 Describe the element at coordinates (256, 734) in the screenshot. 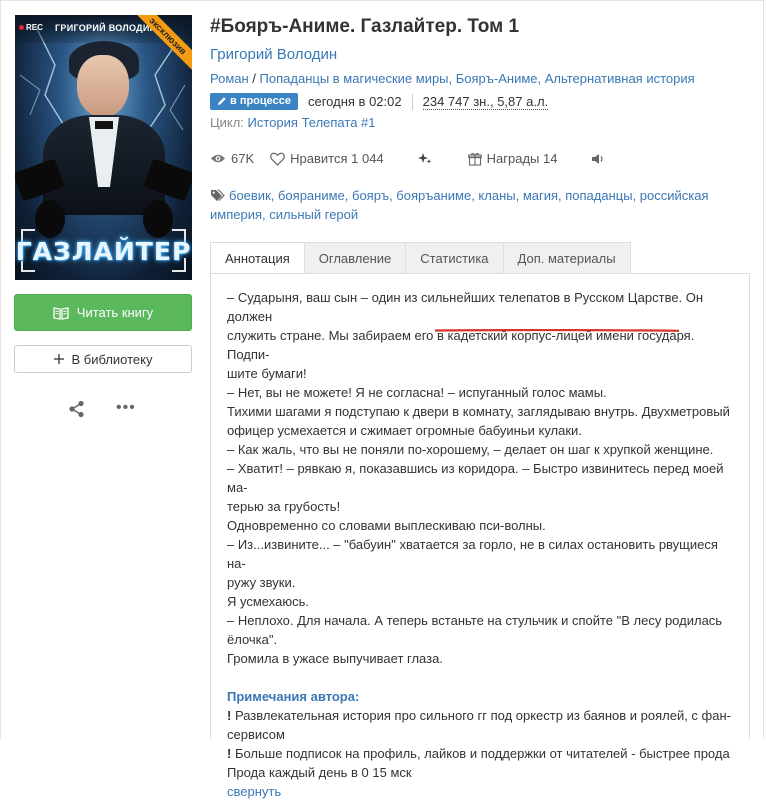

I see `author-note: сервисом` at that location.